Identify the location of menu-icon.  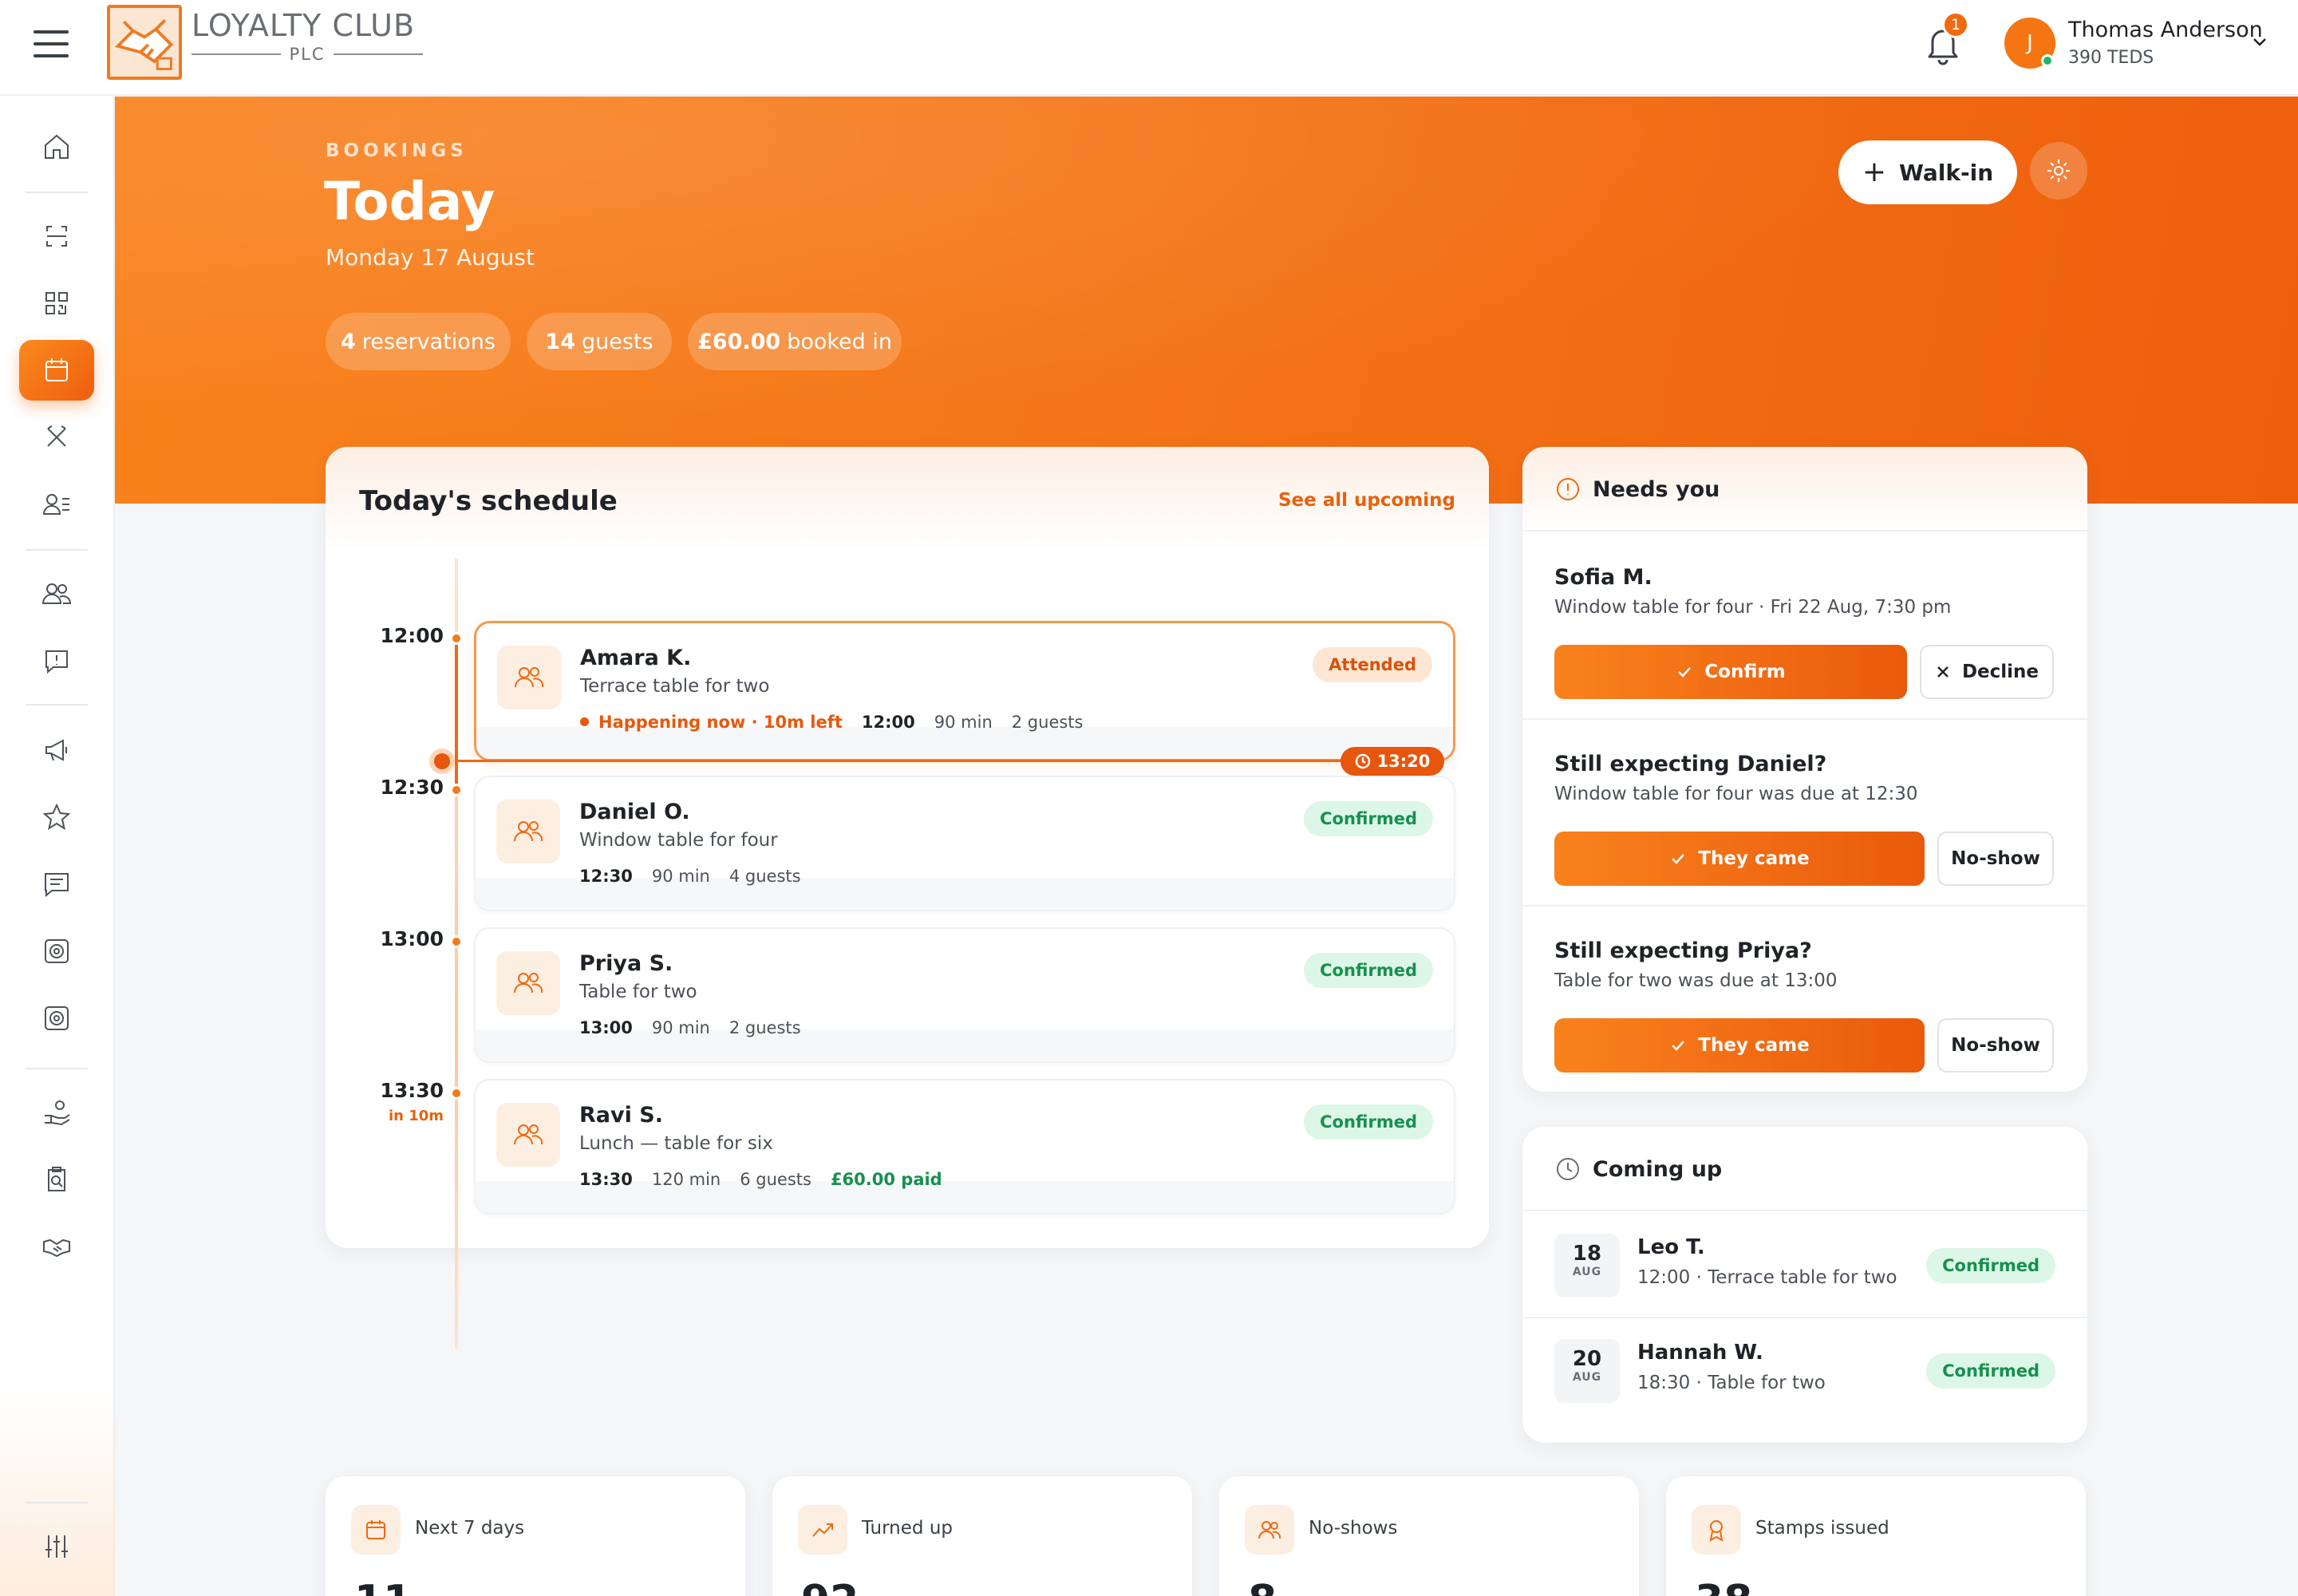
(52, 43).